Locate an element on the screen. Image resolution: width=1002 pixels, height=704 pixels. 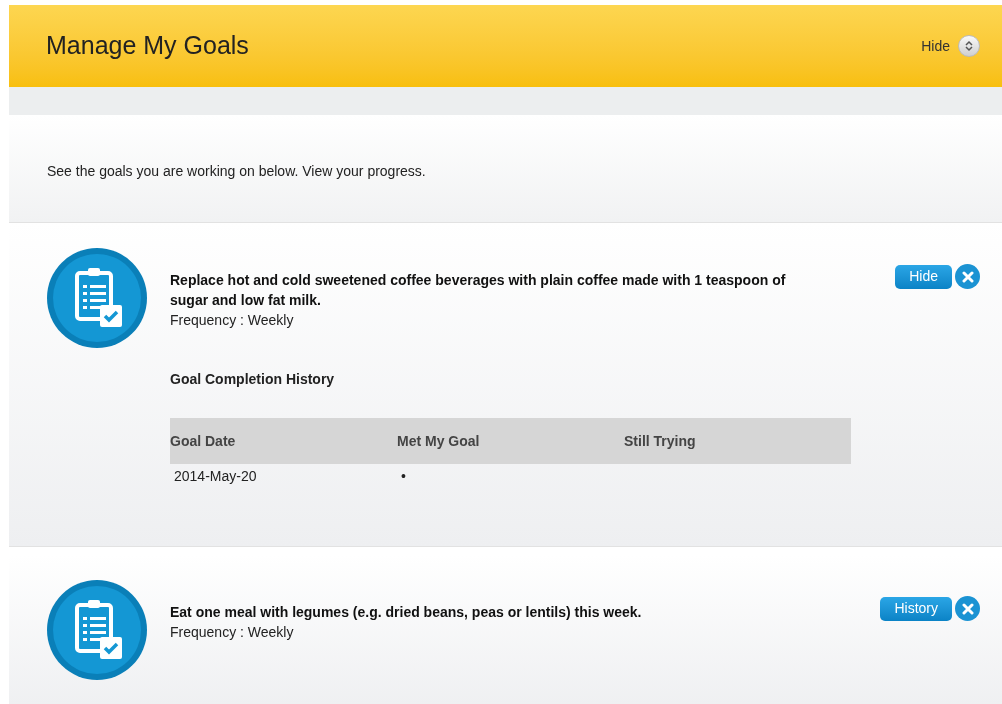
goal-text: Replace hot and cold sweetened coffee beverages with plain coffee made with 1 teaspoon of sugar and low fat milk. is located at coordinates (478, 290).